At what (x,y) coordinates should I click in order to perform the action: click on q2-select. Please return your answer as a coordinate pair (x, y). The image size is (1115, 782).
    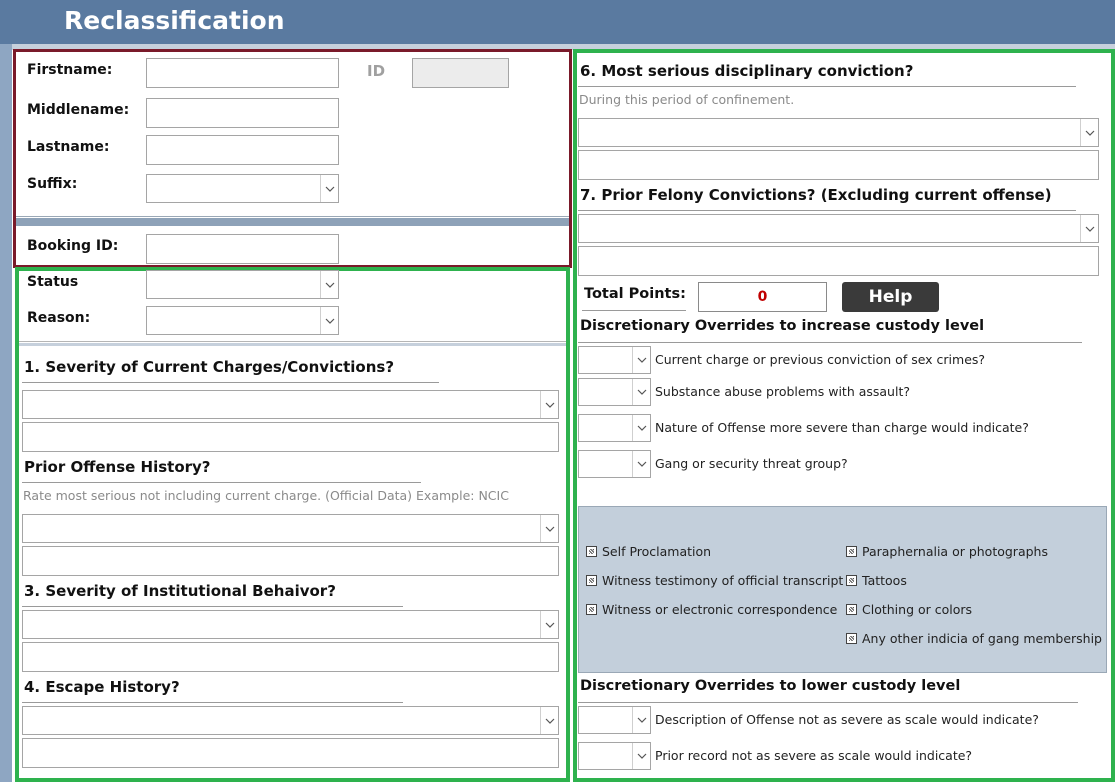
    Looking at the image, I should click on (290, 528).